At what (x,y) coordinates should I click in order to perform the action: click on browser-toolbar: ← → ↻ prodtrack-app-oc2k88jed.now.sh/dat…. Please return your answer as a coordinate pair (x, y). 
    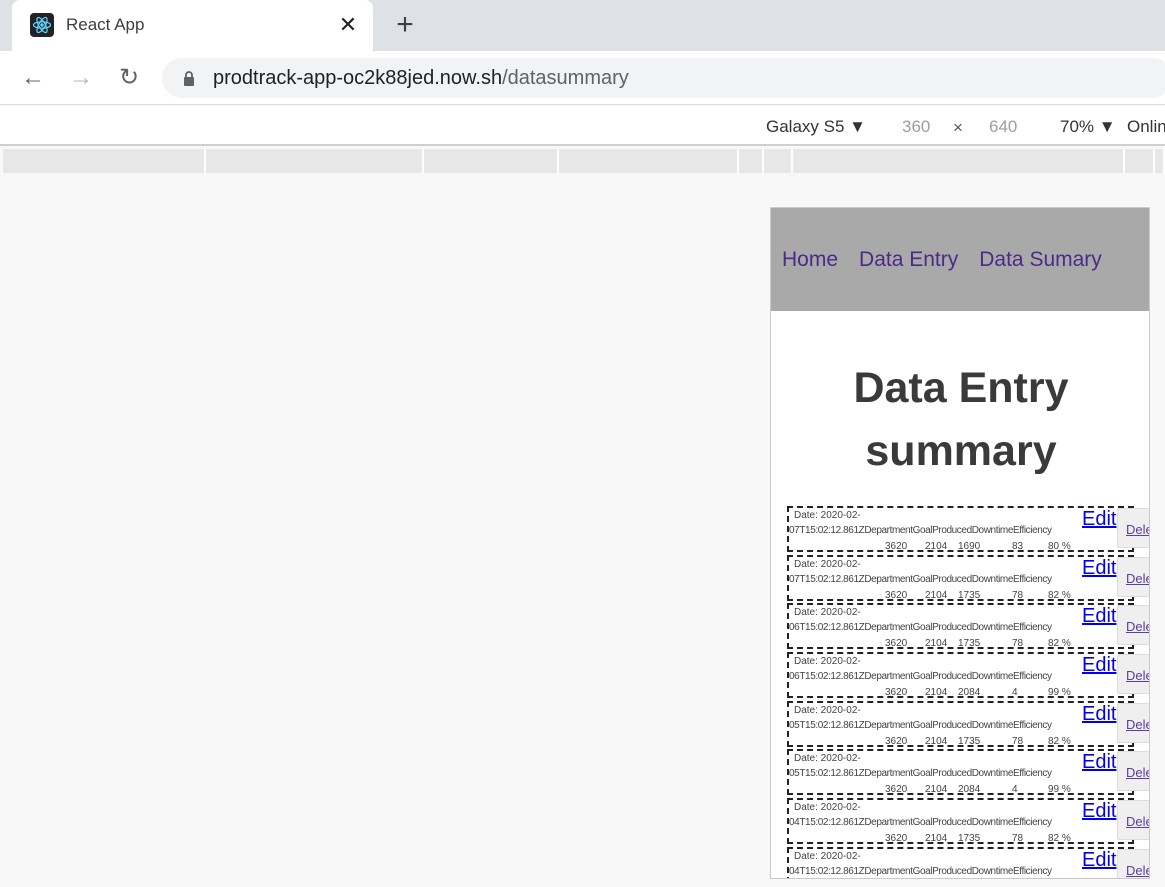
    Looking at the image, I should click on (582, 78).